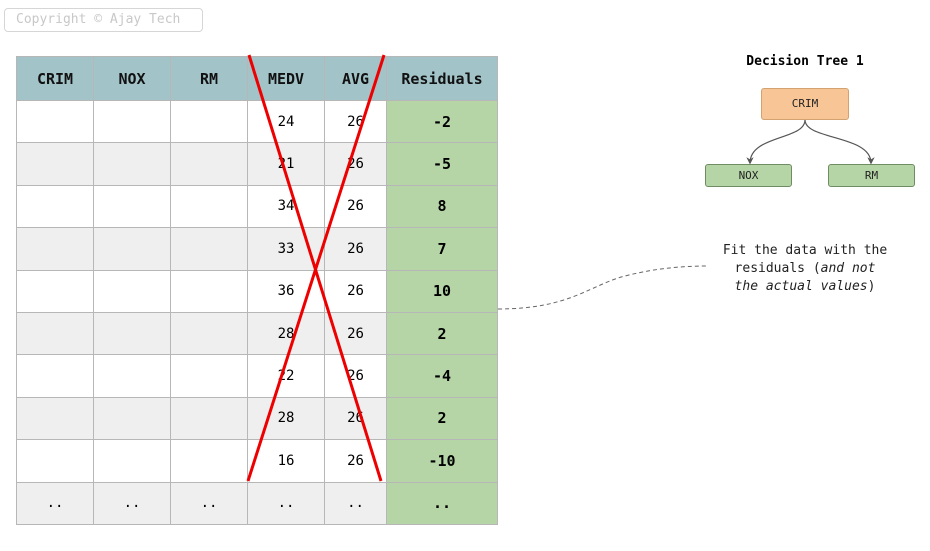 Image resolution: width=930 pixels, height=551 pixels. I want to click on cell-medv: 16, so click(286, 461).